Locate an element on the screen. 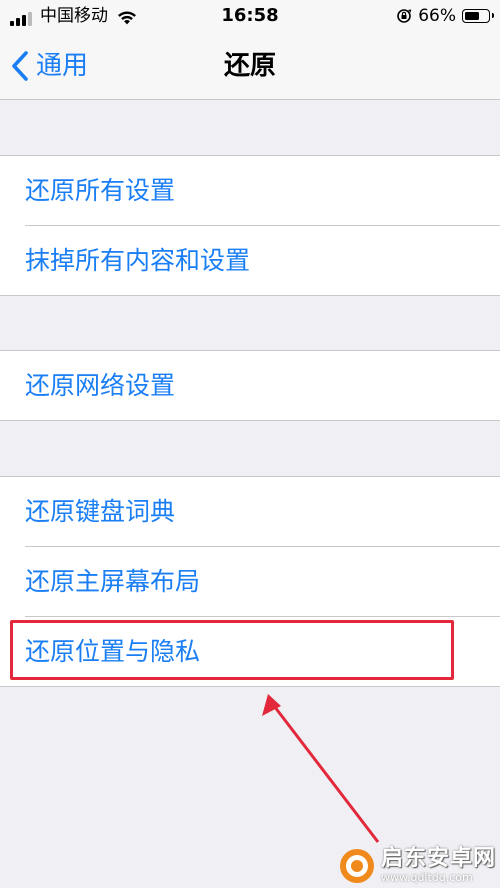  highlight-box is located at coordinates (232, 650).